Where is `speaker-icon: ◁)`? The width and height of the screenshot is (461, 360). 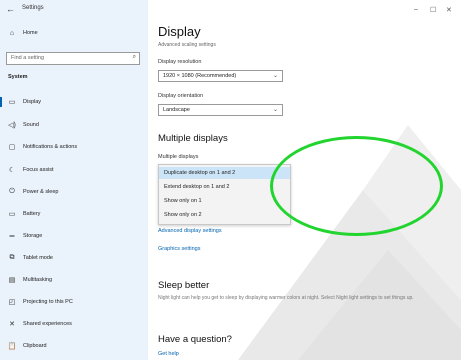 speaker-icon: ◁) is located at coordinates (12, 125).